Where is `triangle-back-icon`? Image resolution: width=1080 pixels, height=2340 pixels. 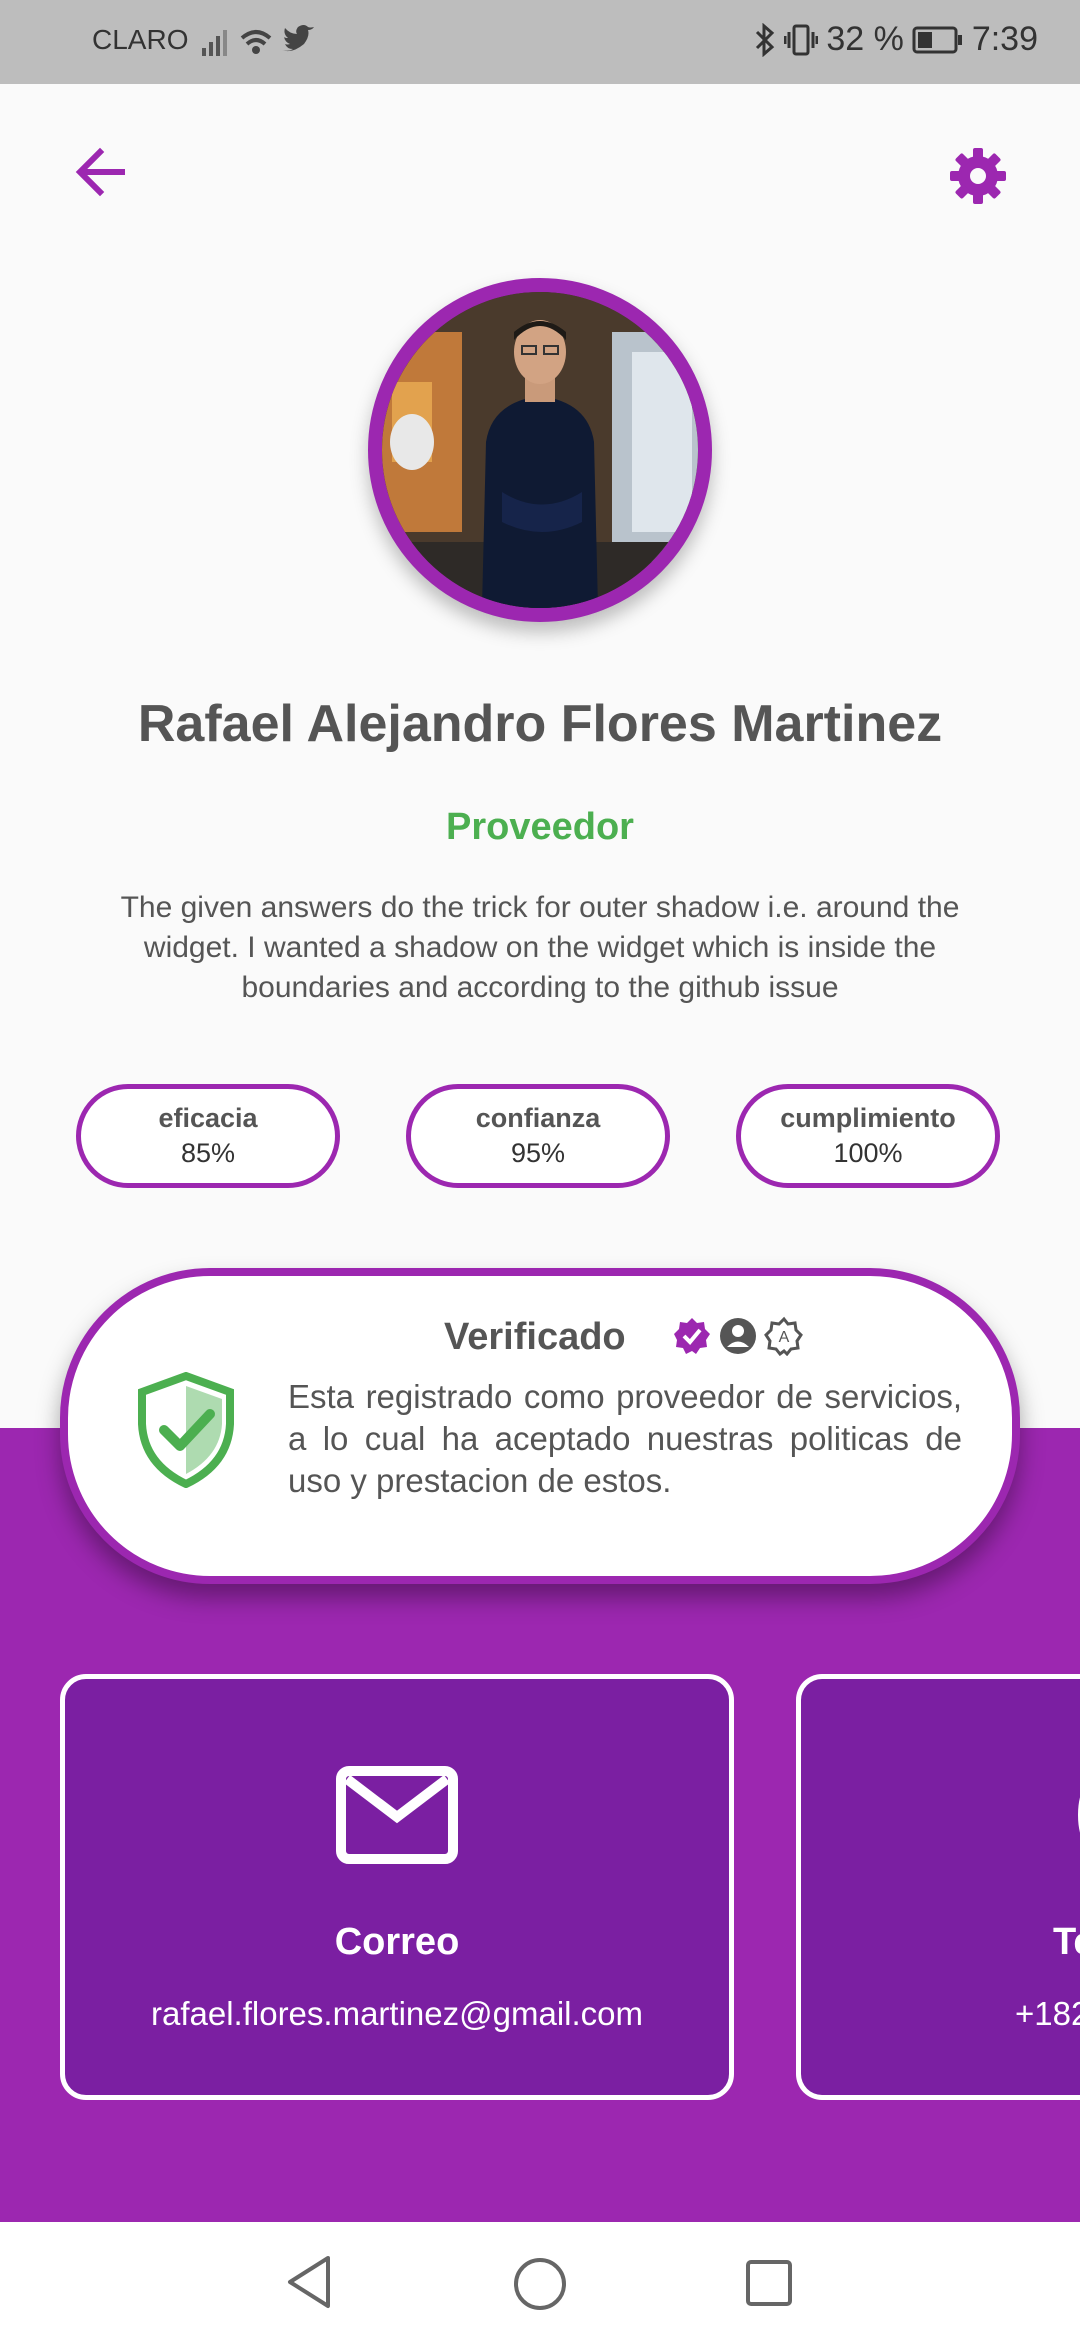
triangle-back-icon is located at coordinates (309, 2282).